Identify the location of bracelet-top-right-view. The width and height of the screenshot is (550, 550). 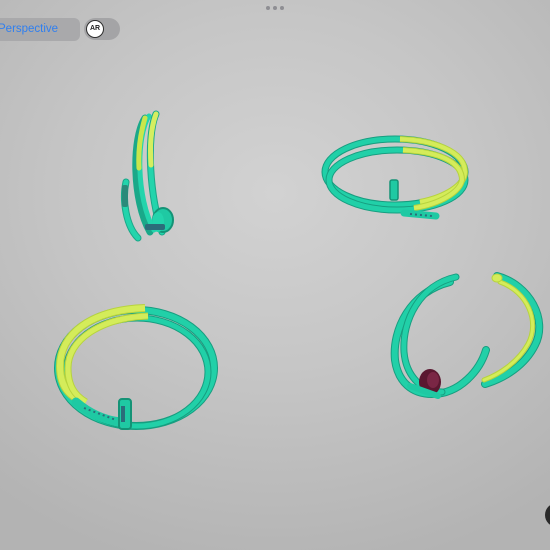
(395, 177).